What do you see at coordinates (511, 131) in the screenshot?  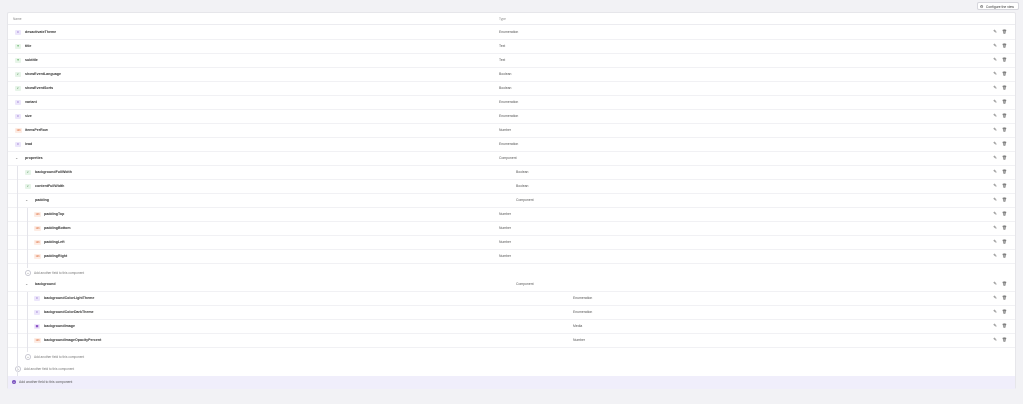 I see `field-row-itemsPerRow: 123 itemsPerRow Number ✎ 🗑` at bounding box center [511, 131].